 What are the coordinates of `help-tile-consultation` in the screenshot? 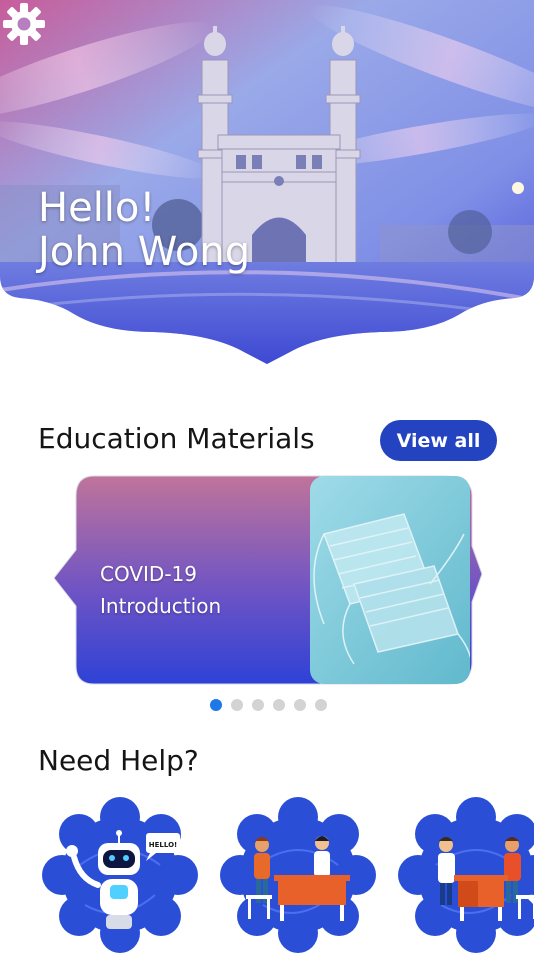 It's located at (298, 875).